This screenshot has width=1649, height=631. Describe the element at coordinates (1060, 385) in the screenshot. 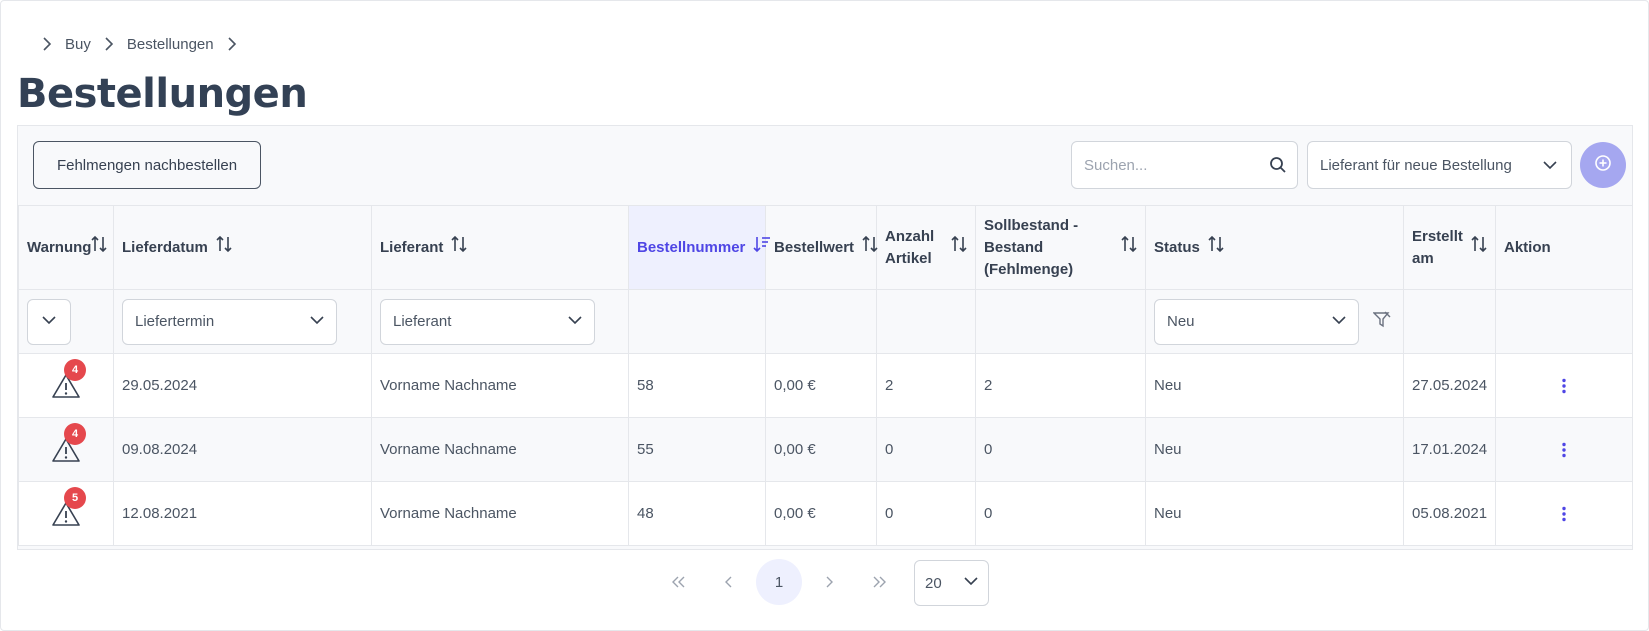

I see `shortfall-cell: 2` at that location.